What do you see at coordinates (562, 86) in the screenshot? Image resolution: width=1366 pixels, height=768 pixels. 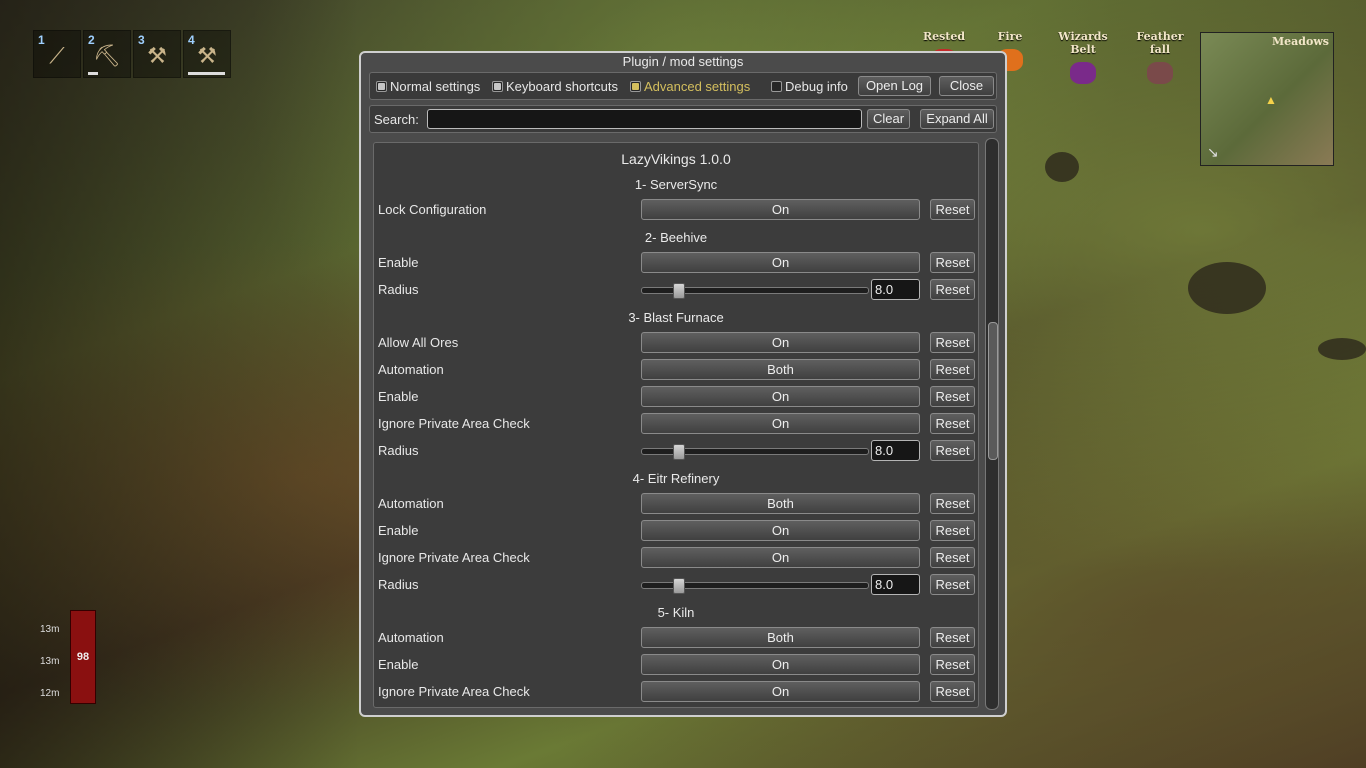 I see `toggle-label: Keyboard shortcuts` at bounding box center [562, 86].